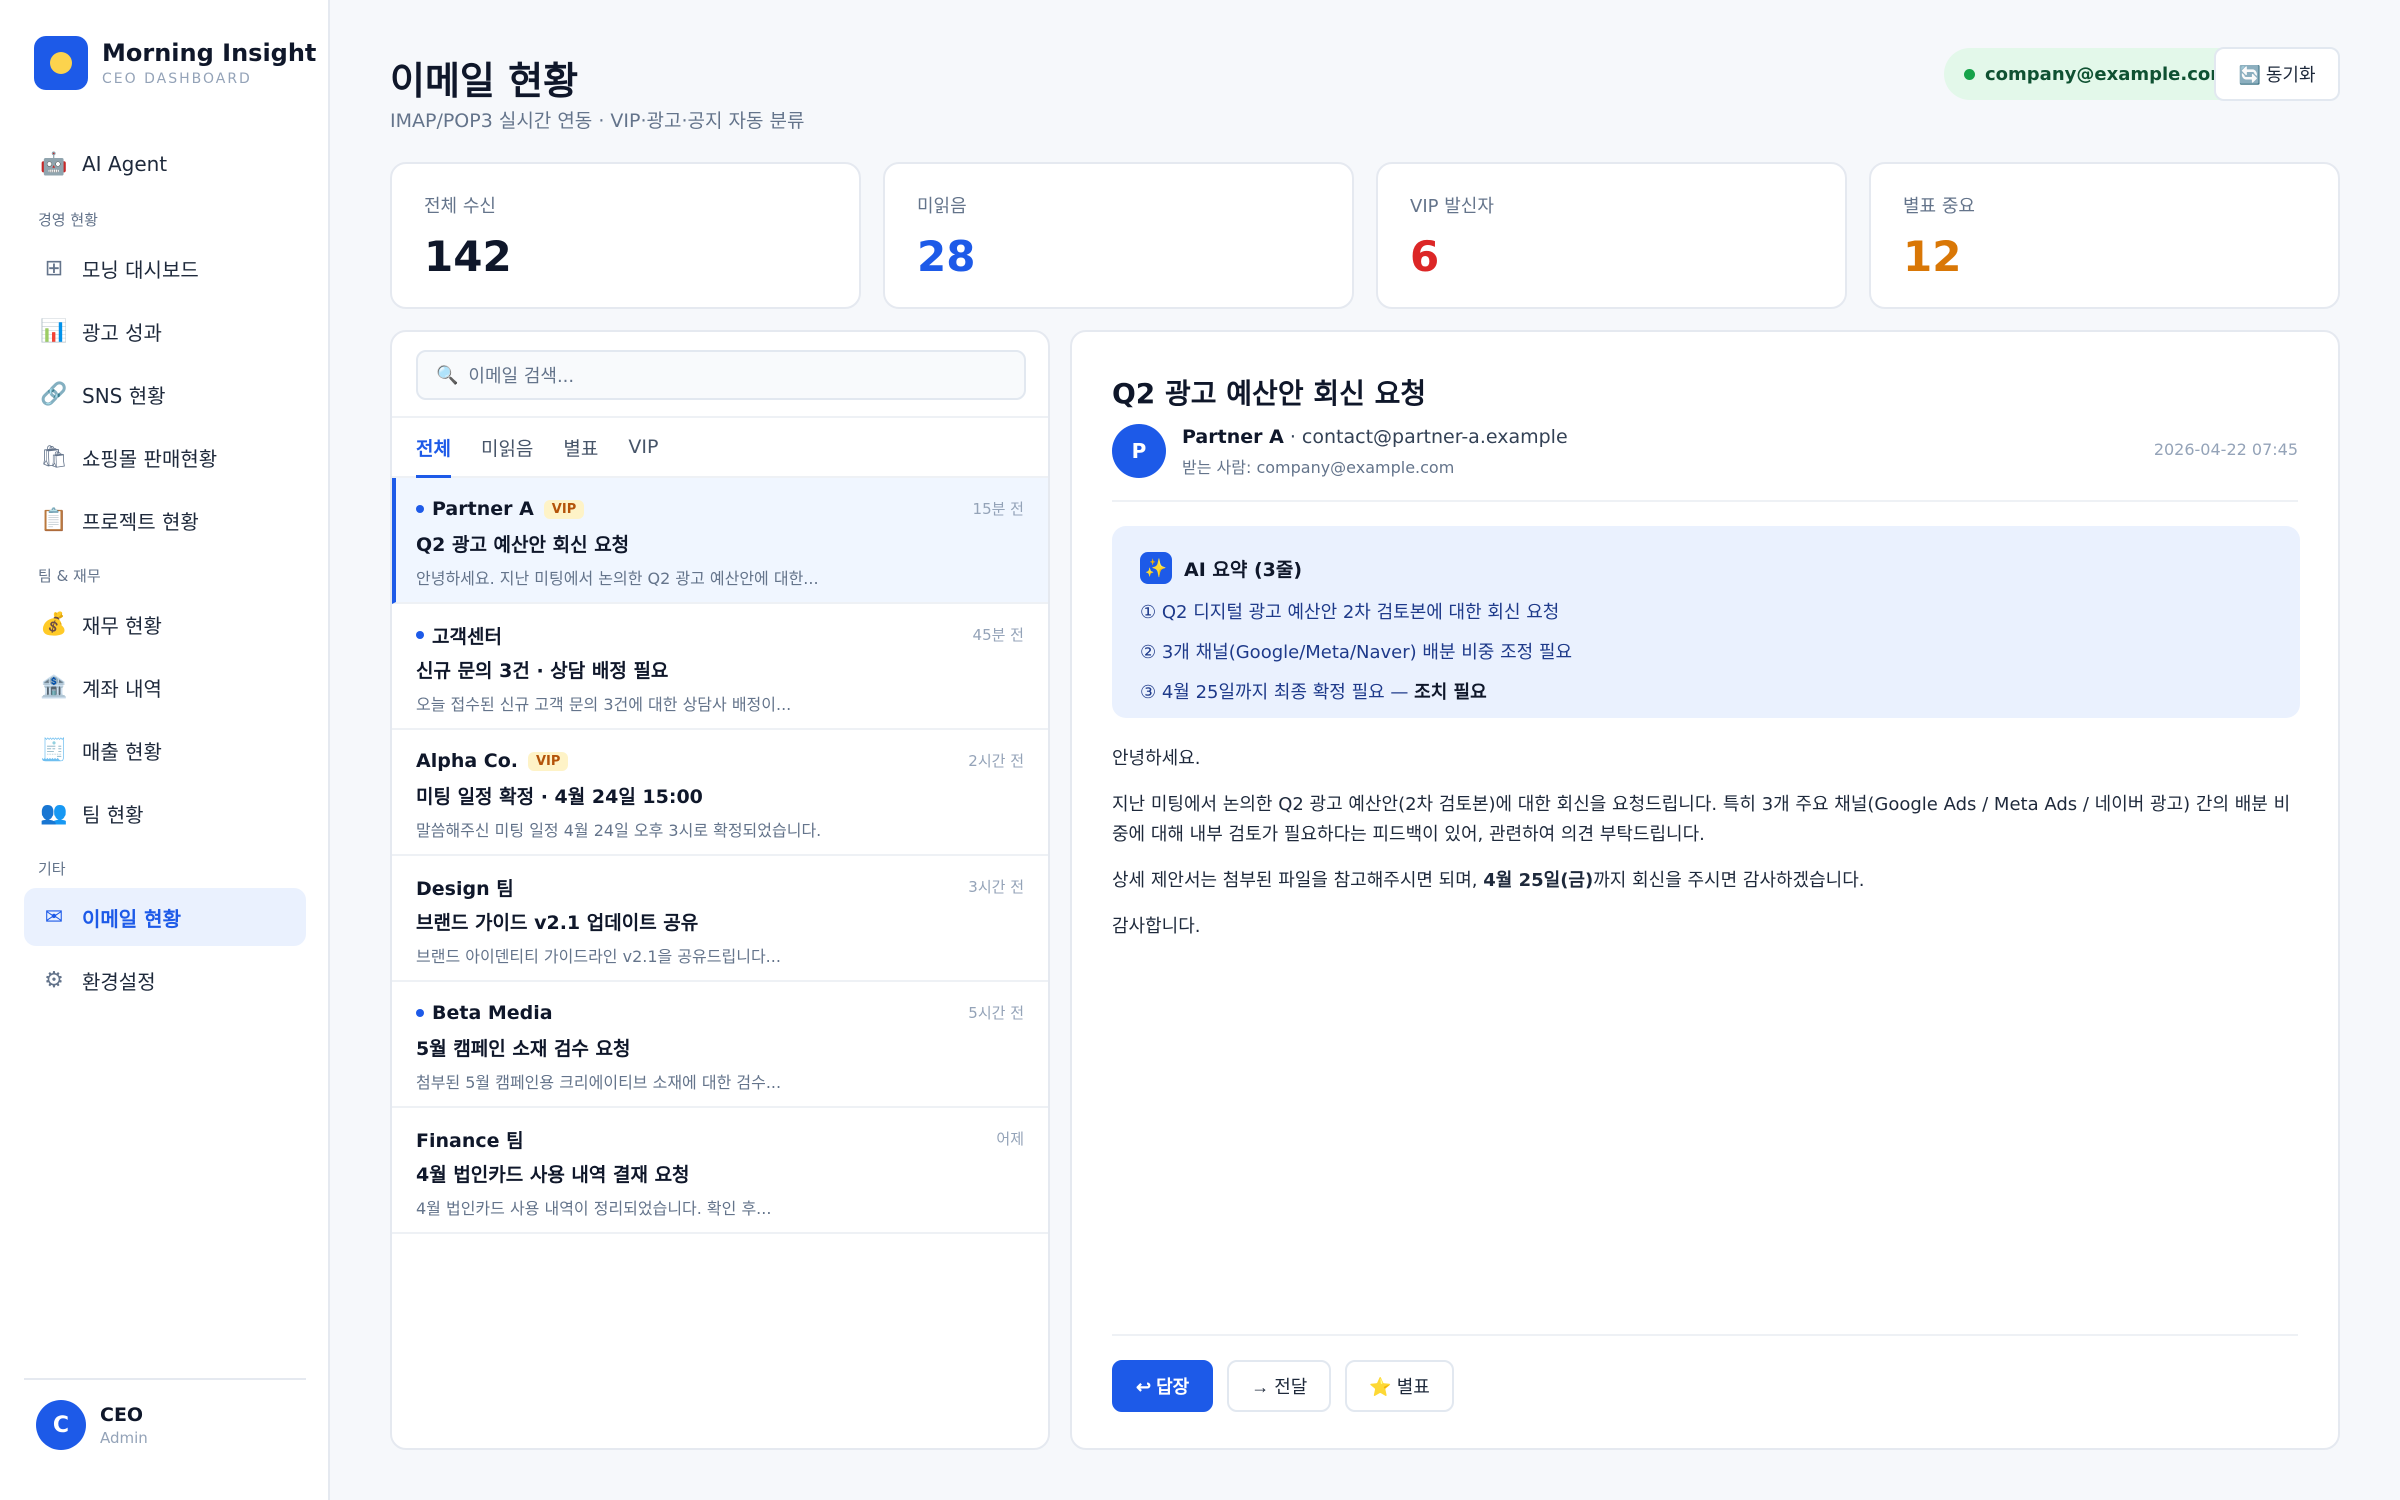 Image resolution: width=2400 pixels, height=1500 pixels. I want to click on email-sender: Beta Media, so click(492, 1013).